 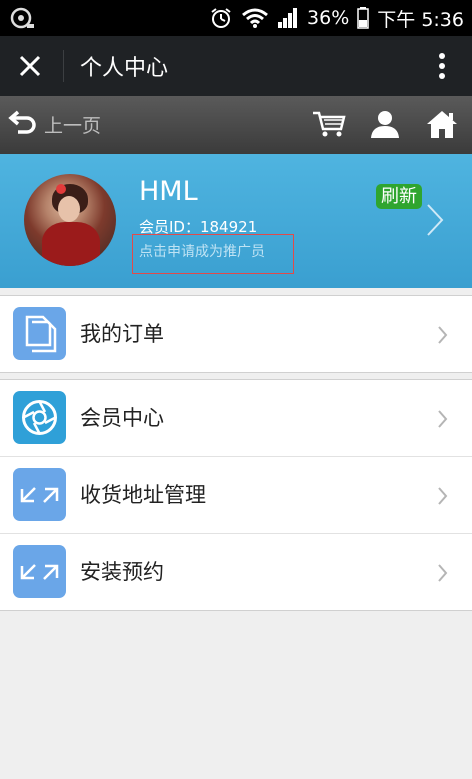 What do you see at coordinates (236, 18) in the screenshot?
I see `status-bar: 36% 下午 5:36` at bounding box center [236, 18].